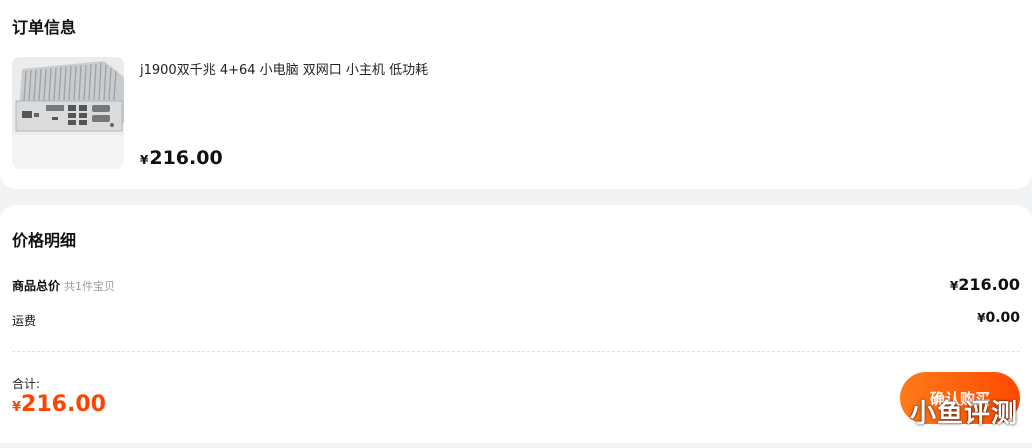  Describe the element at coordinates (63, 404) in the screenshot. I see `total-amount: 216.00` at that location.